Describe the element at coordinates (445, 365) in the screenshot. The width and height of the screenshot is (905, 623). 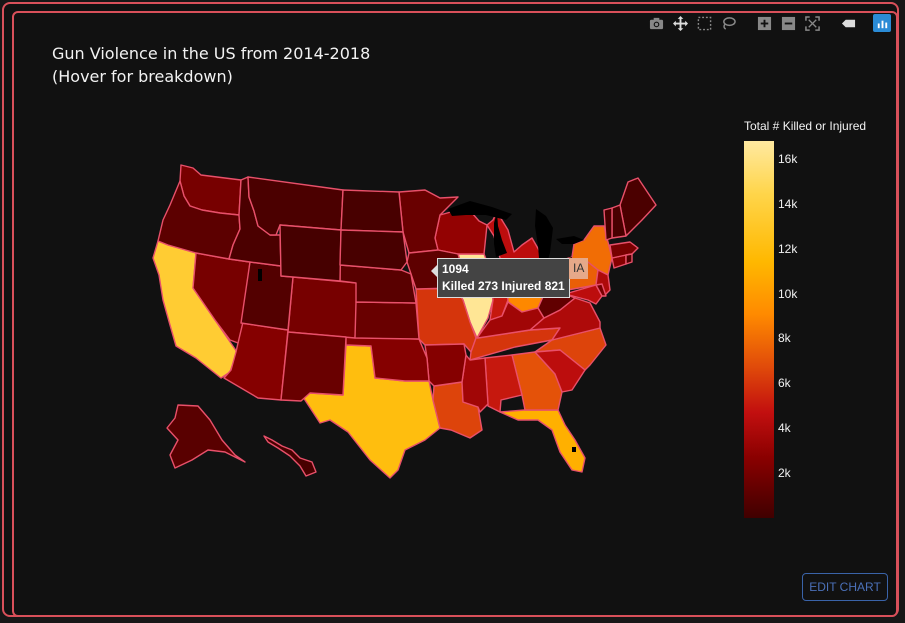
I see `state-ar` at that location.